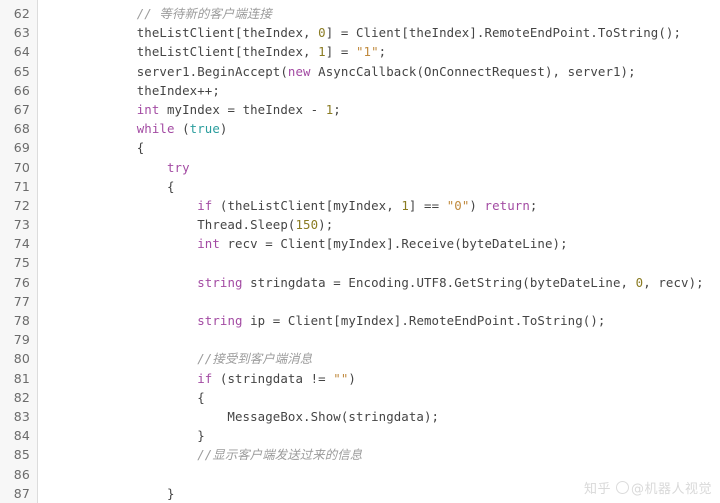 This screenshot has height=503, width=720. I want to click on code-line: // 等待新的客户端连接, so click(383, 13).